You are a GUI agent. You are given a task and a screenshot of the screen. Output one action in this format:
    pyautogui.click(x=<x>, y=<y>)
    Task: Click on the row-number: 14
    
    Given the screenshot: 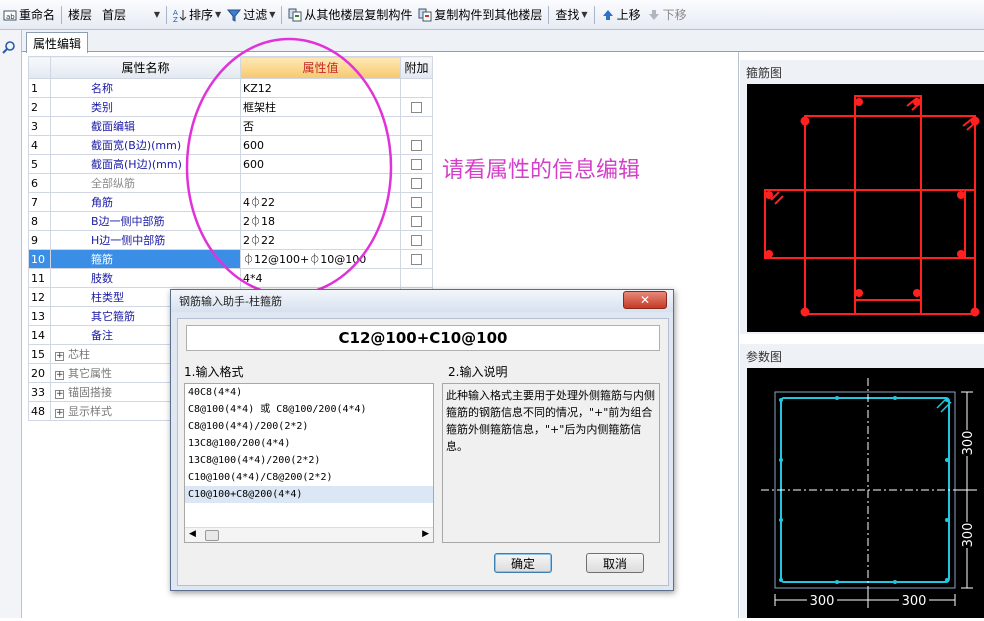 What is the action you would take?
    pyautogui.click(x=39, y=335)
    